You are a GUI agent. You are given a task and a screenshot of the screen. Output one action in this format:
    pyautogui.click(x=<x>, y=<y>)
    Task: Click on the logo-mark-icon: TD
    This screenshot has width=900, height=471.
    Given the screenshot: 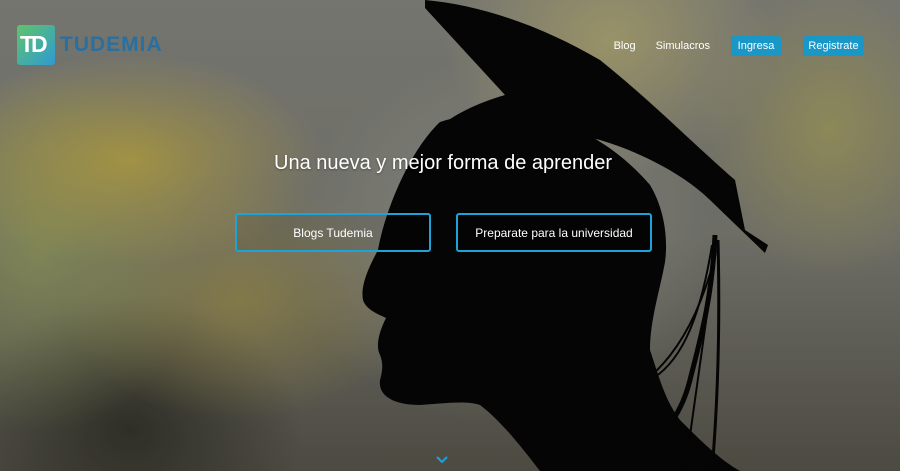 What is the action you would take?
    pyautogui.click(x=36, y=45)
    